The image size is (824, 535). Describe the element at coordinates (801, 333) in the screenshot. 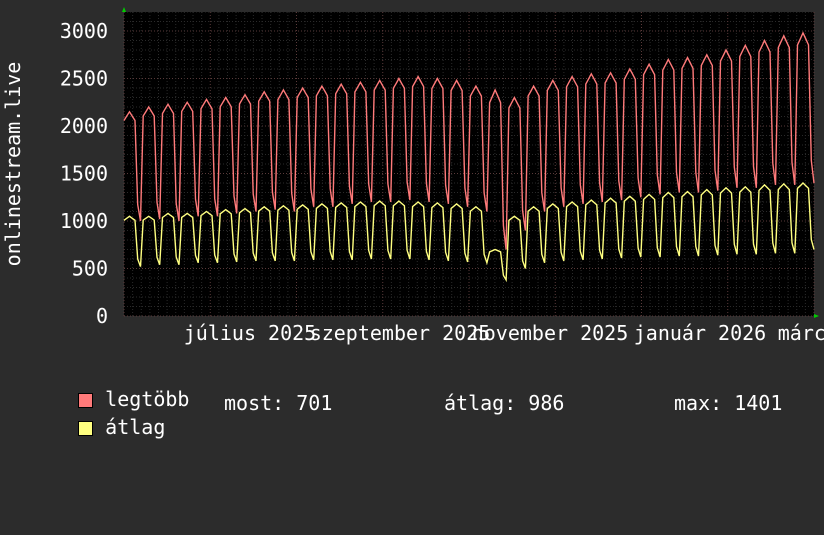

I see `x-tick-label: március 2026` at that location.